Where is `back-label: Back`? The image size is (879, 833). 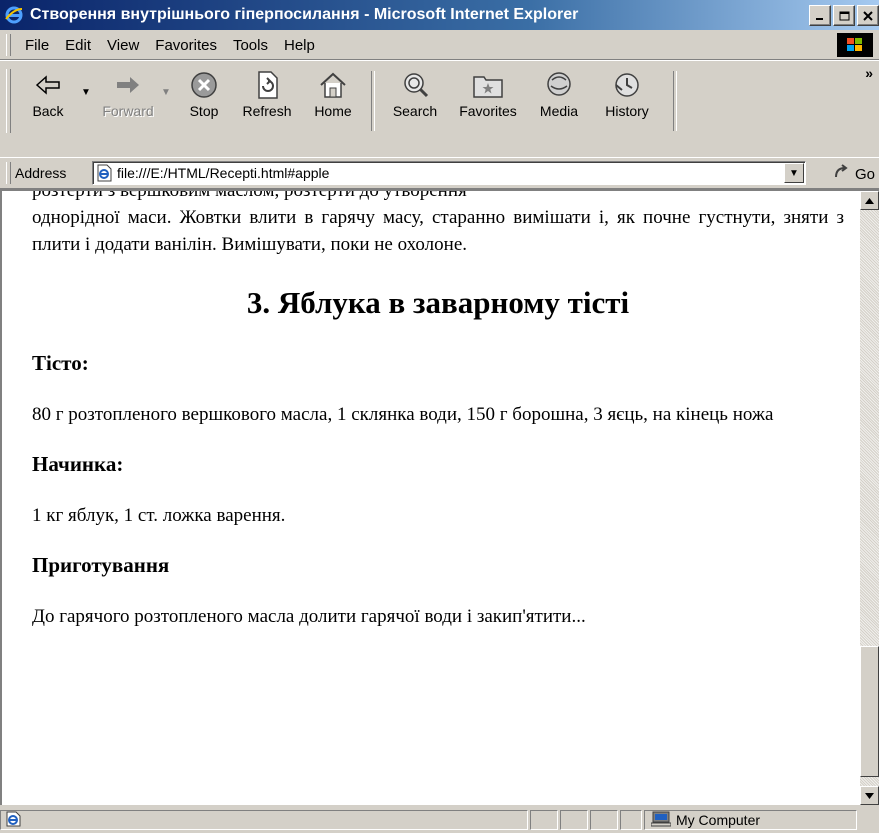
back-label: Back is located at coordinates (48, 111).